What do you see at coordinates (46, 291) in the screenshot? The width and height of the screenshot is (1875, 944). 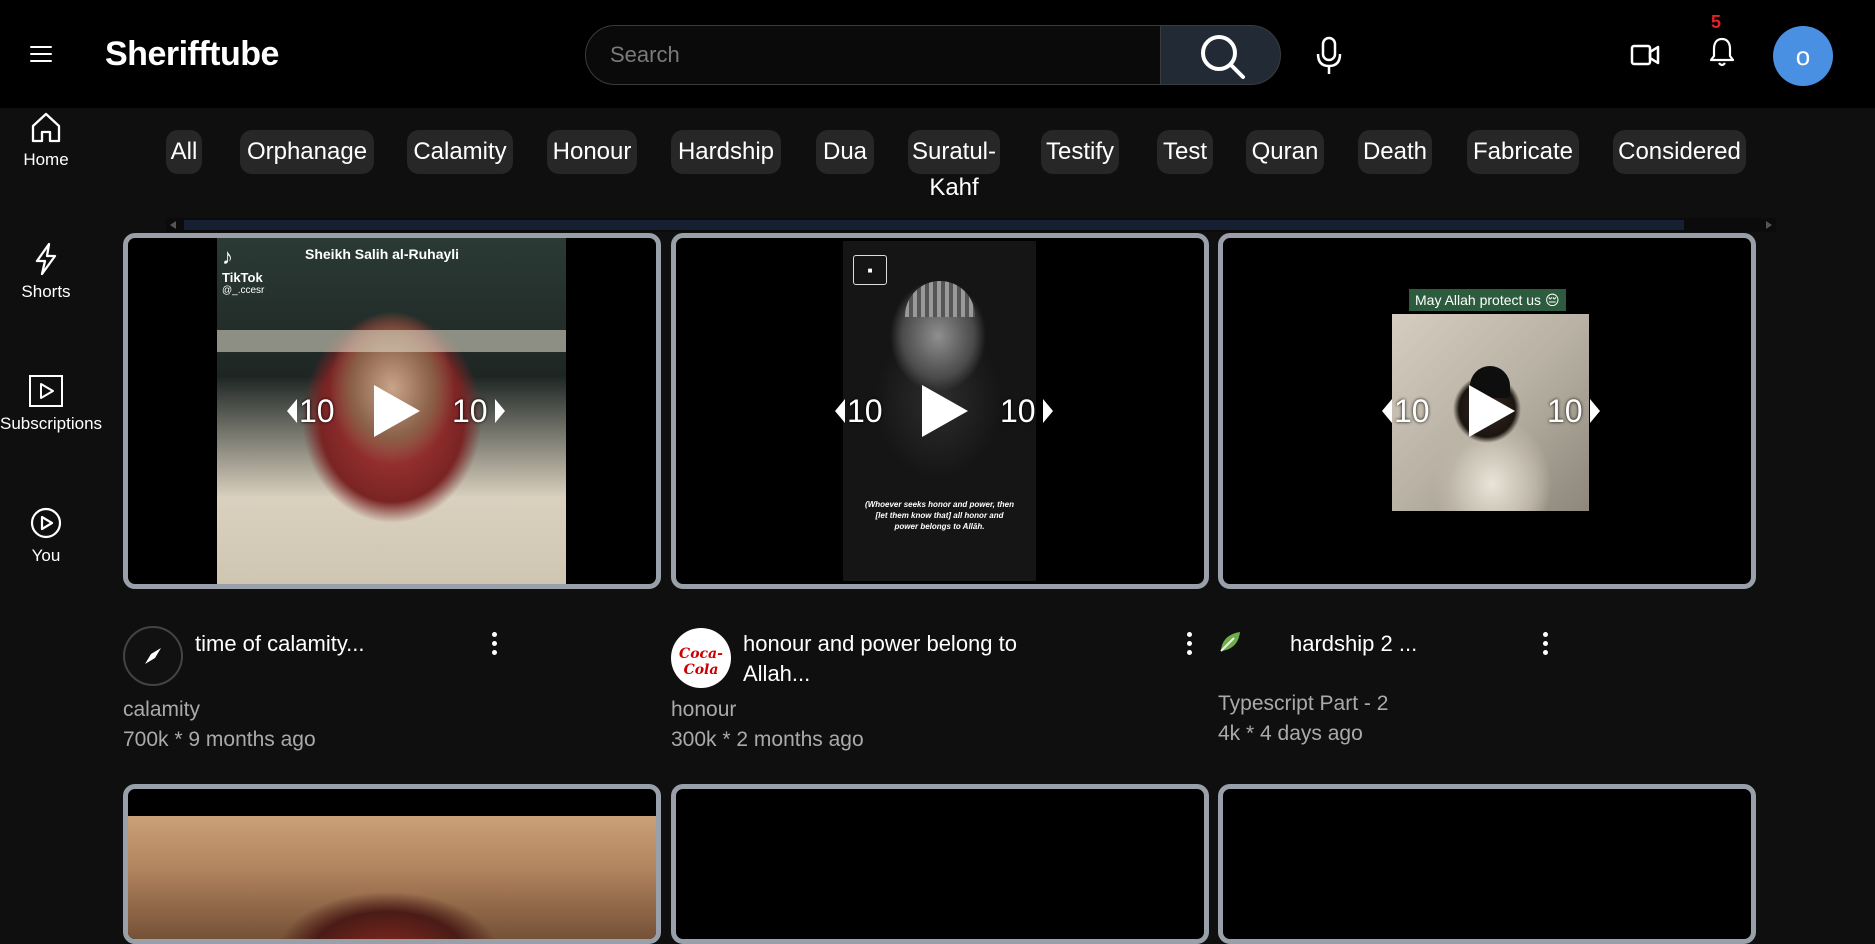 I see `sidebar-item-label: Shorts` at bounding box center [46, 291].